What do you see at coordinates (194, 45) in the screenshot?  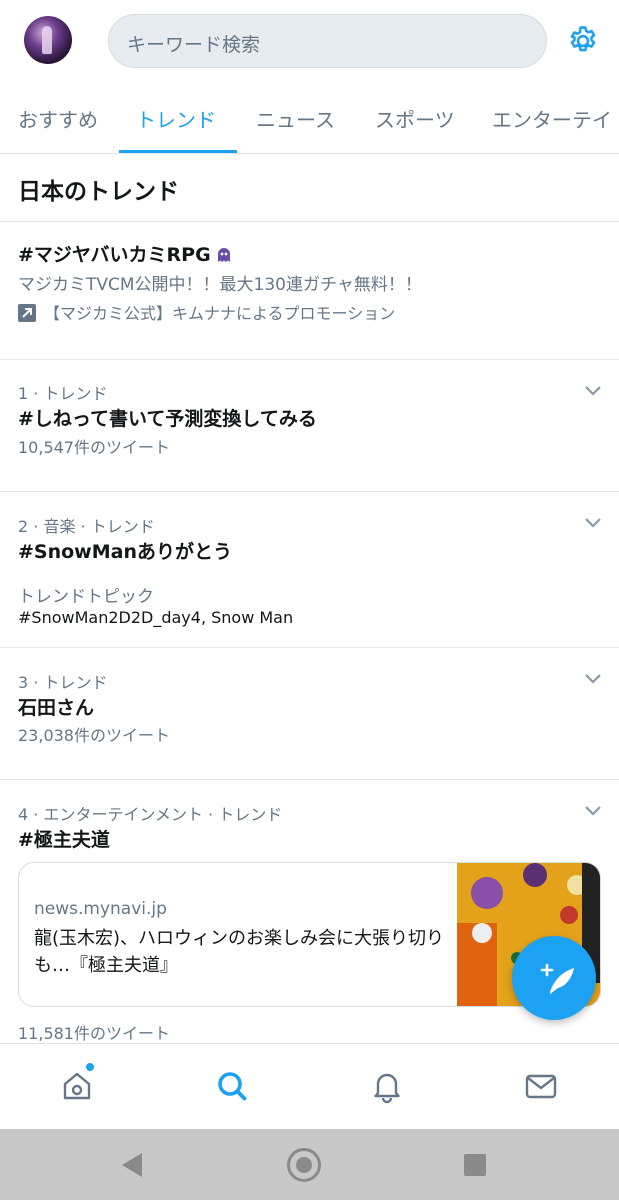 I see `search-placeholder: キーワード検索` at bounding box center [194, 45].